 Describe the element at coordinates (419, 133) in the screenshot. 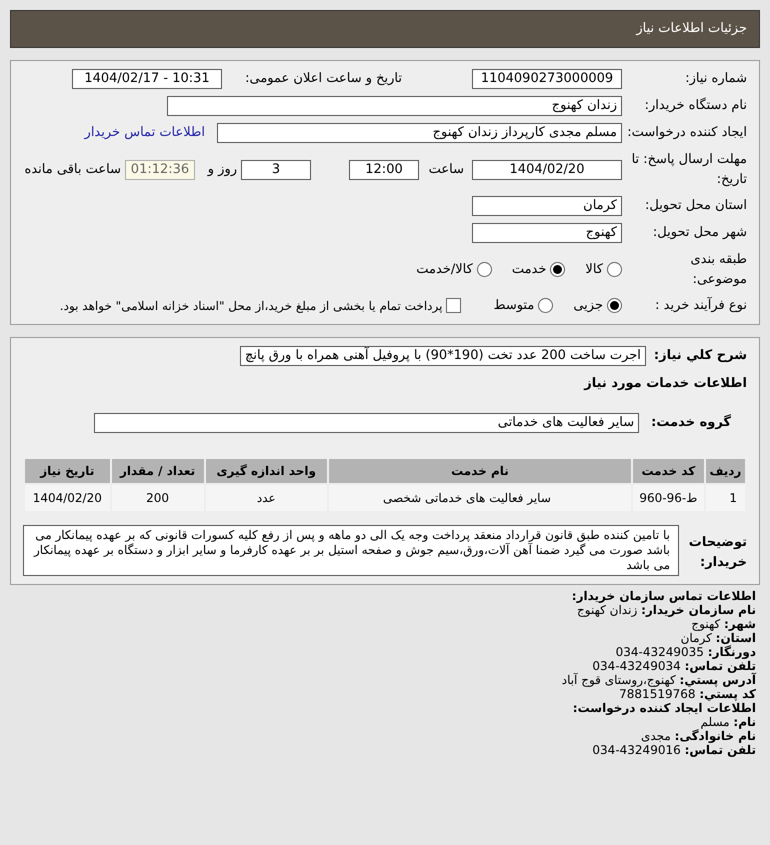

I see `field-value: مسلم مجدی کارپرداز زندان کهنوج` at that location.